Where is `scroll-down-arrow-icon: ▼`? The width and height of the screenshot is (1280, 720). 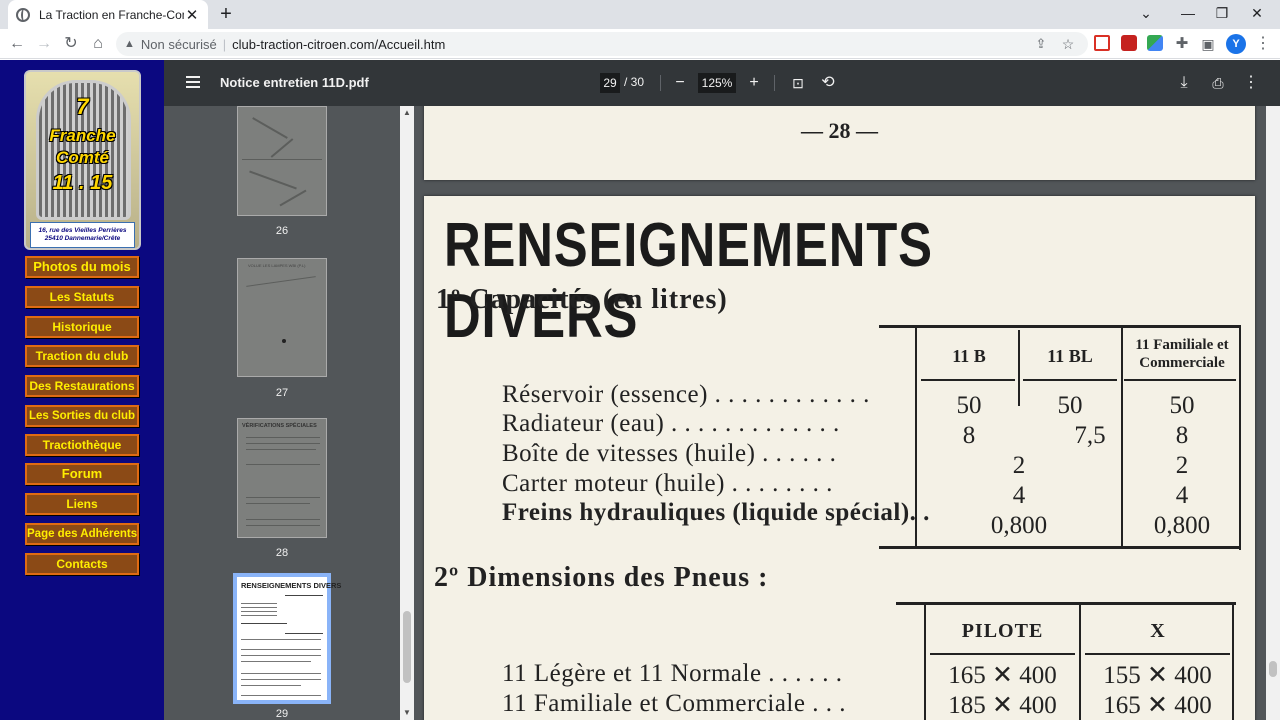 scroll-down-arrow-icon: ▼ is located at coordinates (407, 712).